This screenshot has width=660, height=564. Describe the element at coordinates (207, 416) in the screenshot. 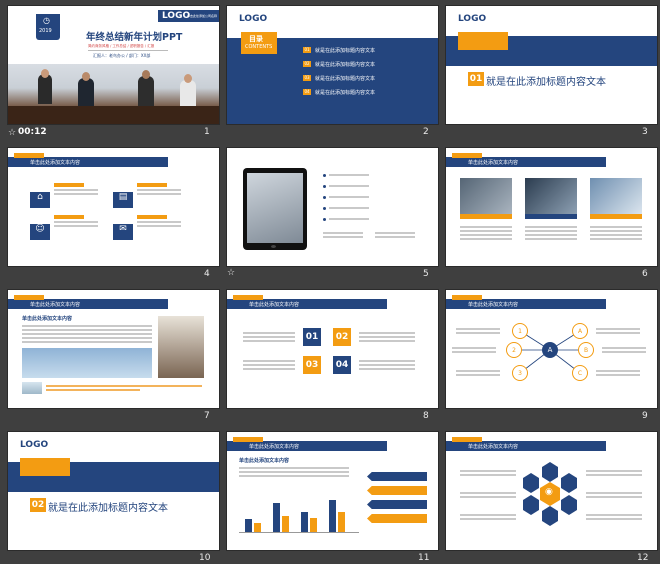

I see `slide-number-7: 7` at that location.